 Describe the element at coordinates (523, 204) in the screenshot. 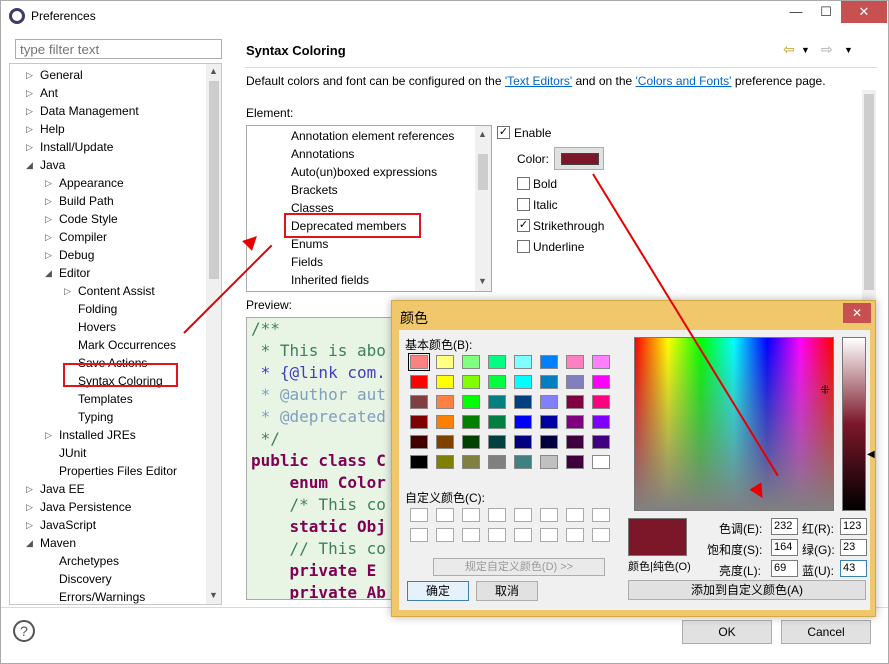

I see `italic-checkbox` at that location.